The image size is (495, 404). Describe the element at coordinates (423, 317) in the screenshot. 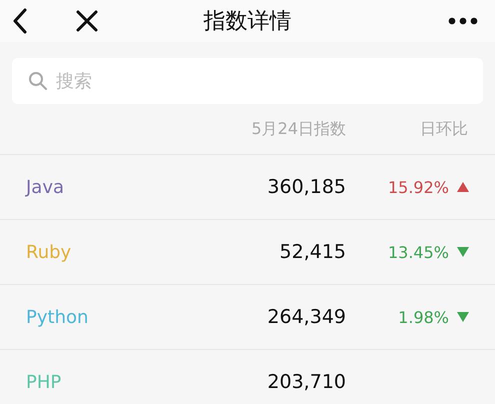

I see `change-value: 1.98%` at that location.